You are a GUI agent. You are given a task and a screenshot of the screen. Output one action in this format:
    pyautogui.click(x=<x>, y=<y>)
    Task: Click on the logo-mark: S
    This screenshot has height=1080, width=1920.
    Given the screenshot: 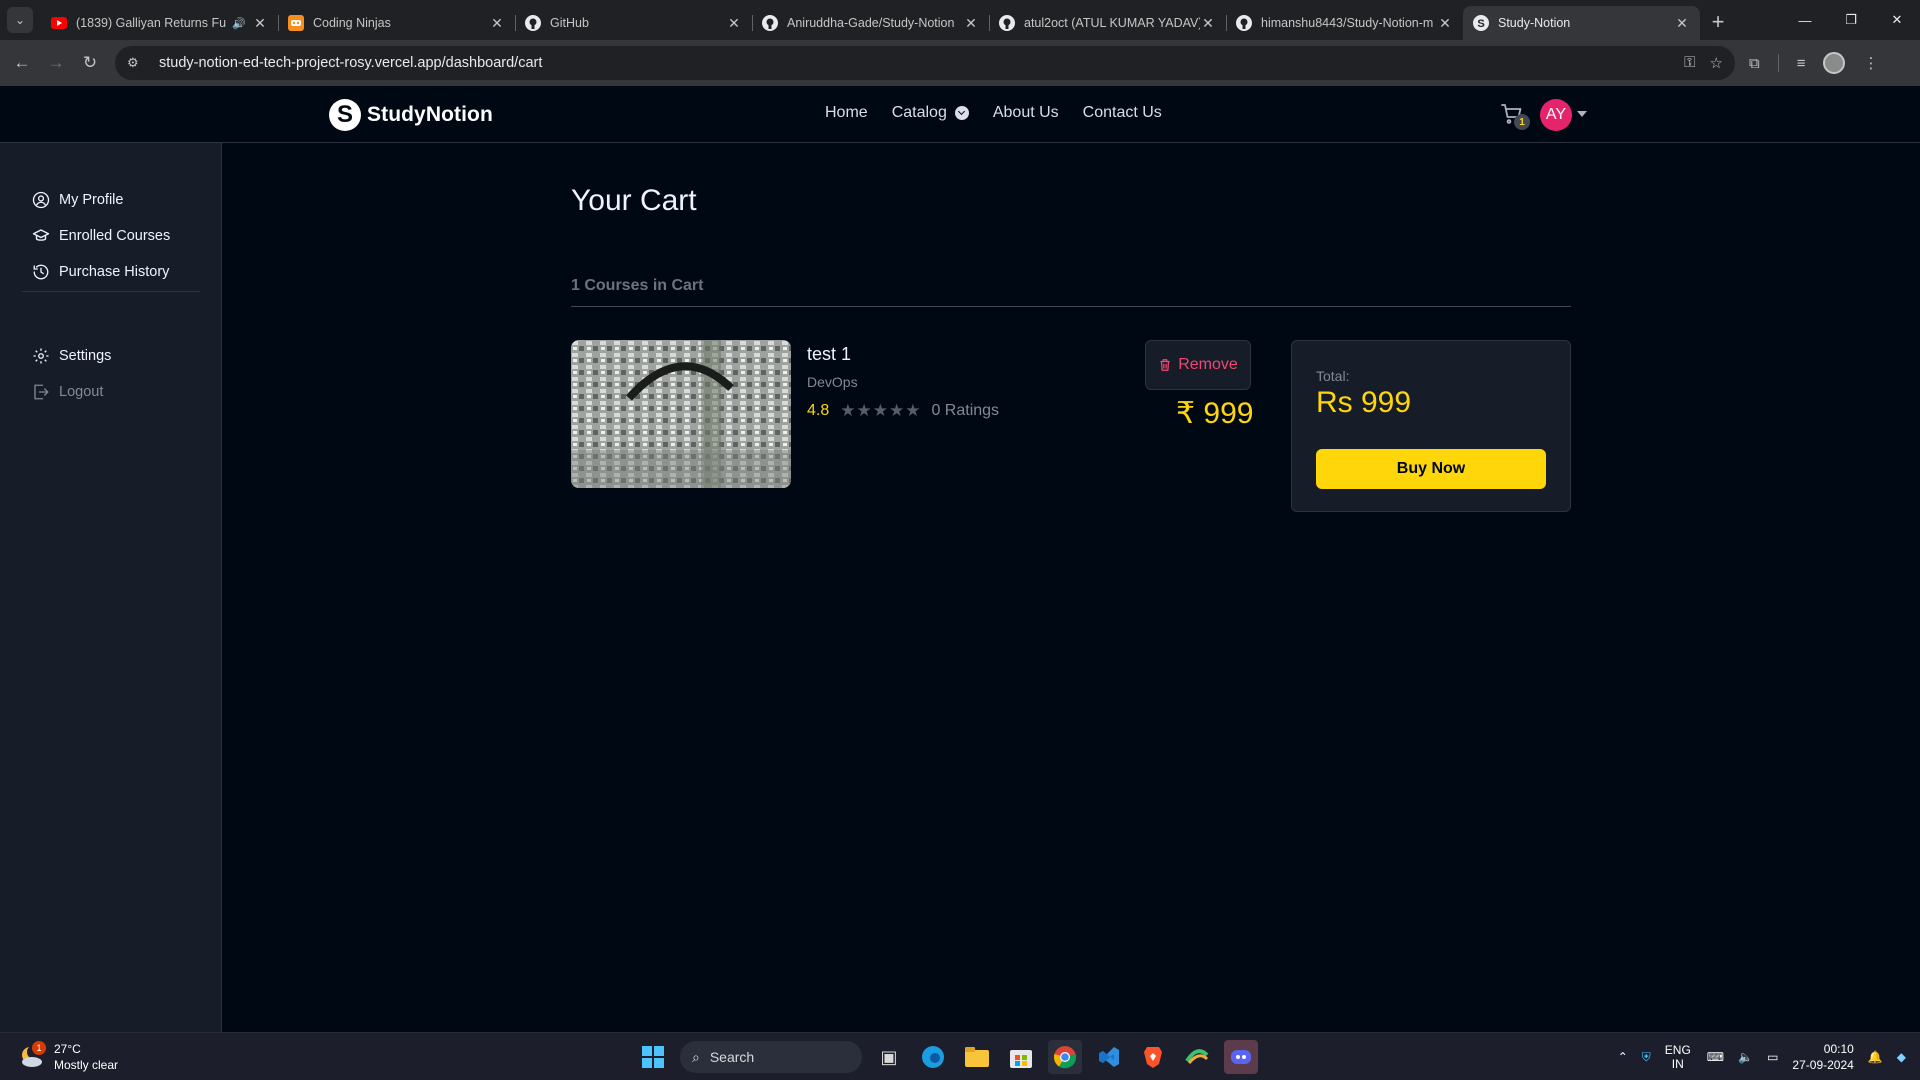 What is the action you would take?
    pyautogui.click(x=345, y=115)
    